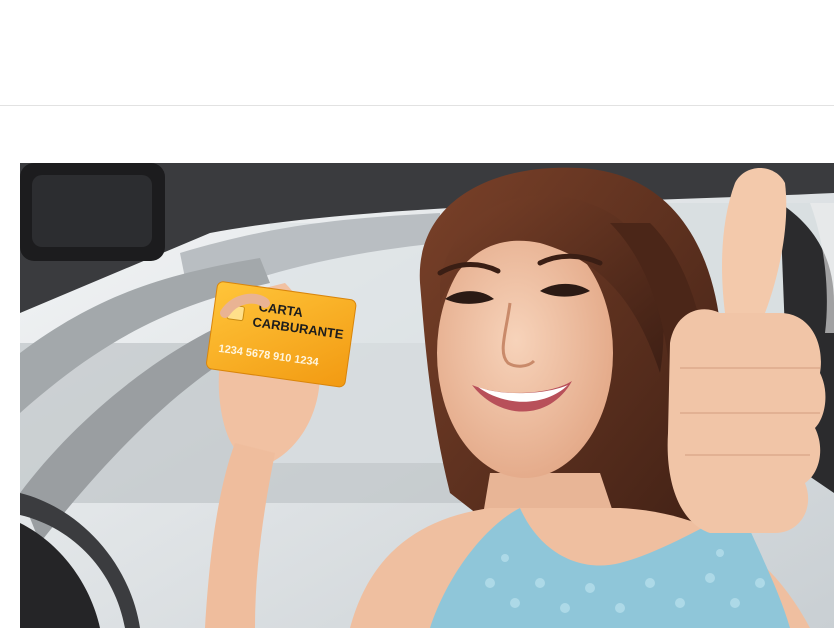  Describe the element at coordinates (746, 421) in the screenshot. I see `thumbs-up-hand` at that location.